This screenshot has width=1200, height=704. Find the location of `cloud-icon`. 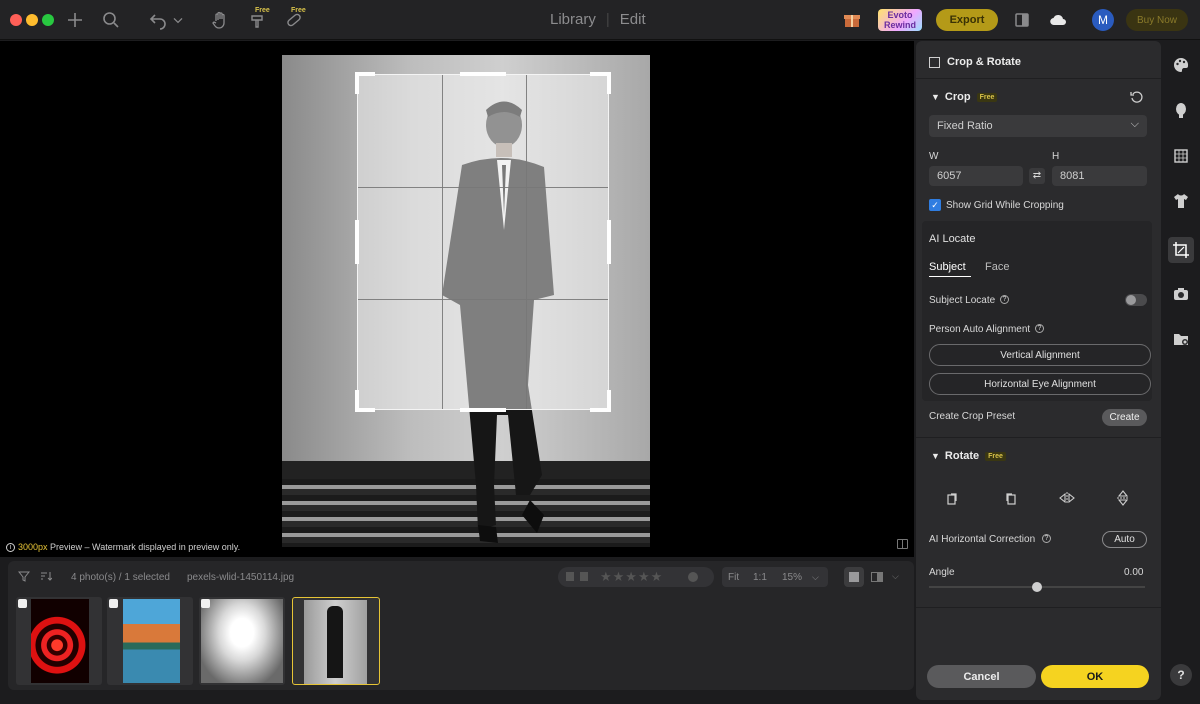

cloud-icon is located at coordinates (1058, 20).